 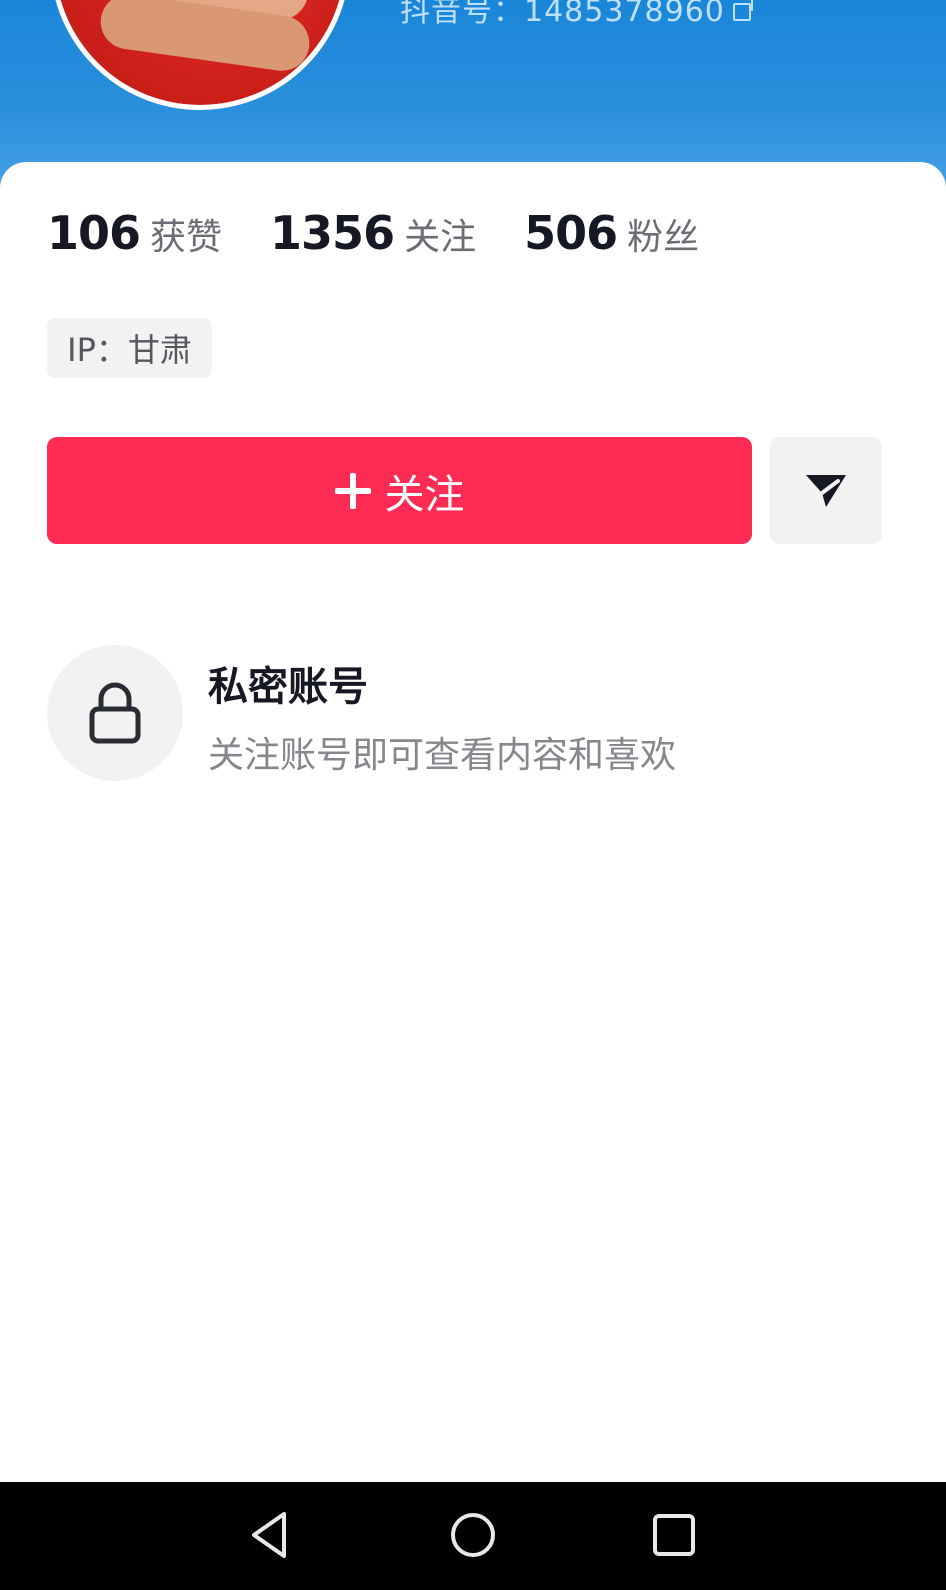 What do you see at coordinates (352, 490) in the screenshot?
I see `plus-icon` at bounding box center [352, 490].